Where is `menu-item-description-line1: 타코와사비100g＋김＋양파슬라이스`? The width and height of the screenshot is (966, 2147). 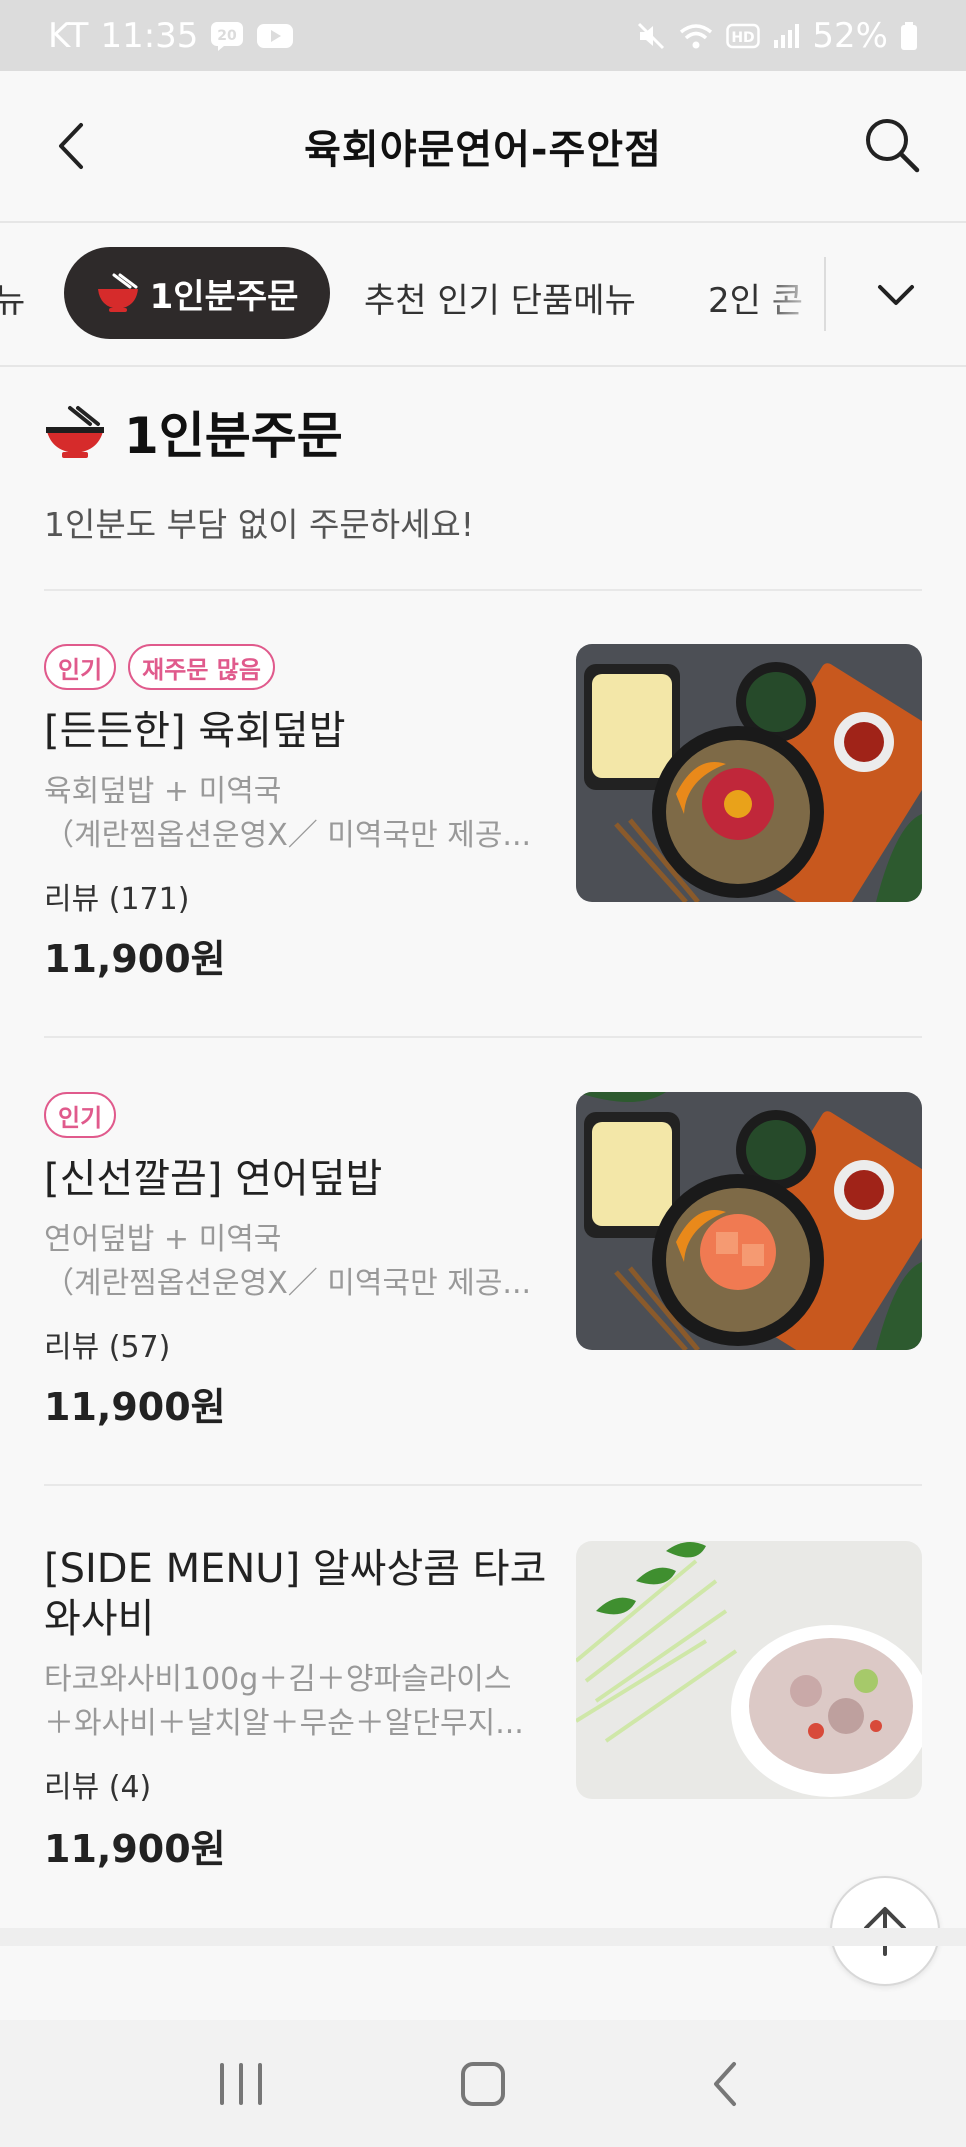
menu-item-description-line1: 타코와사비100g＋김＋양파슬라이스 is located at coordinates (278, 1679).